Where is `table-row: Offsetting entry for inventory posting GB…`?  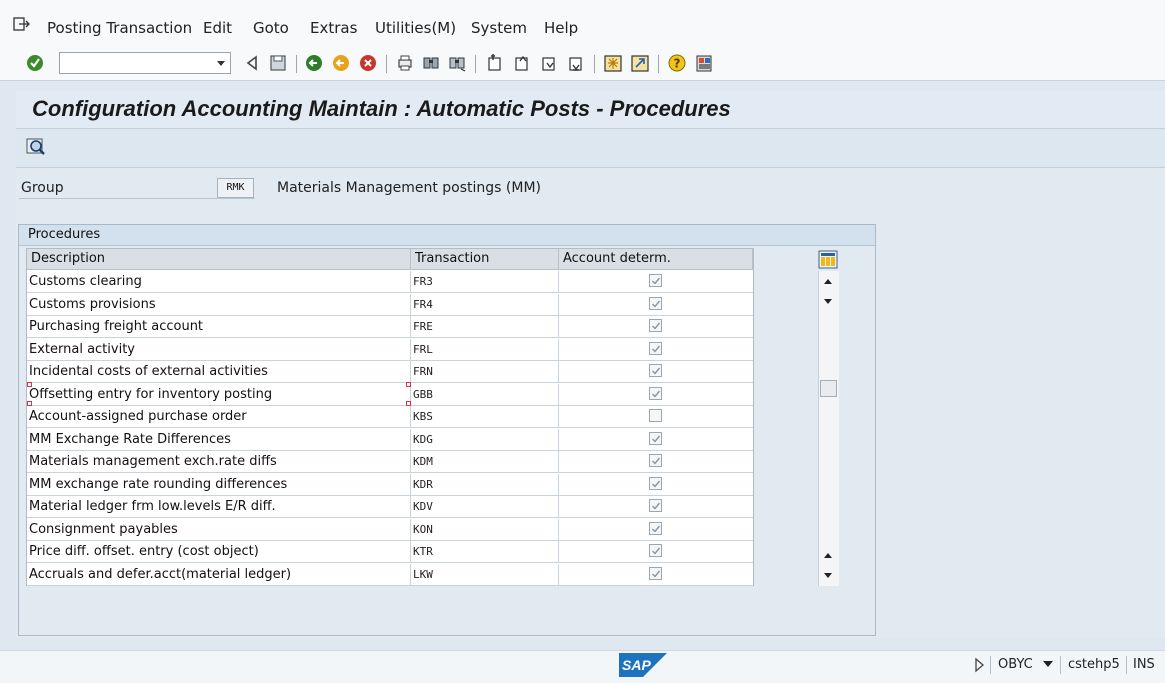
table-row: Offsetting entry for inventory posting GB… is located at coordinates (390, 395).